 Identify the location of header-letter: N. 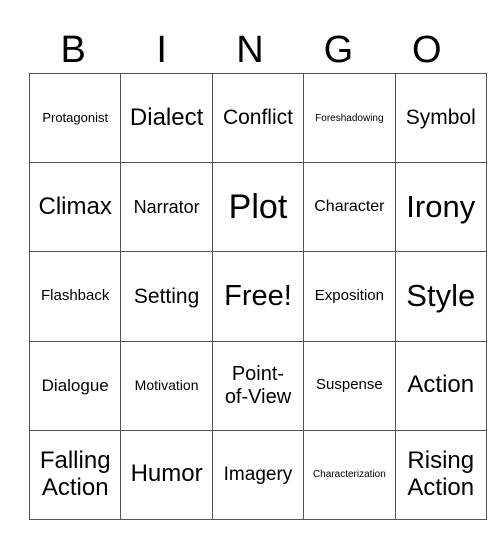
(250, 50).